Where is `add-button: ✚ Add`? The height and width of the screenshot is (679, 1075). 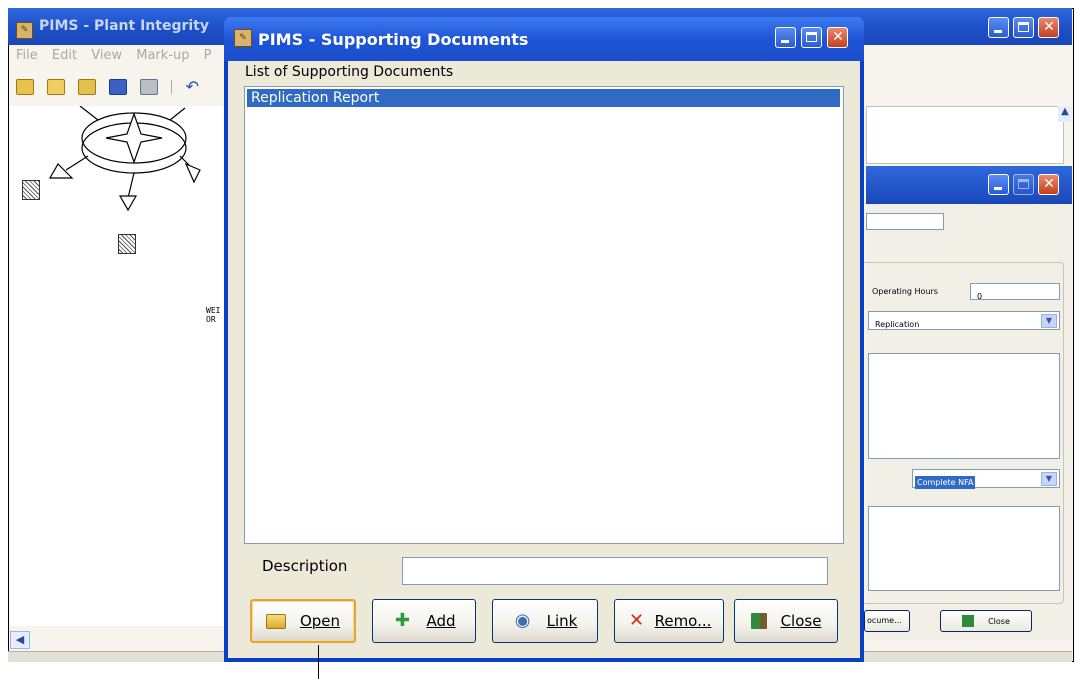 add-button: ✚ Add is located at coordinates (424, 621).